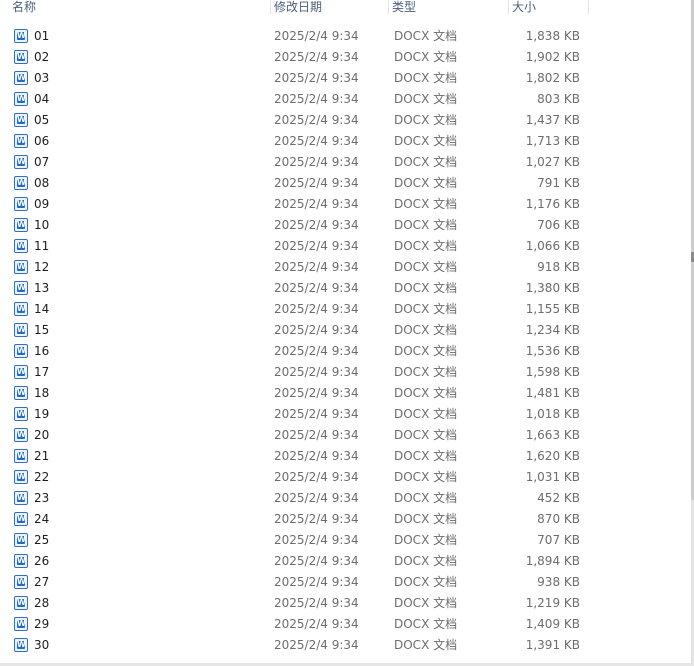 The height and width of the screenshot is (666, 694). What do you see at coordinates (345, 99) in the screenshot?
I see `file-row: W 04 2025/2/4 9:34 DOCX 文档 803 KB` at bounding box center [345, 99].